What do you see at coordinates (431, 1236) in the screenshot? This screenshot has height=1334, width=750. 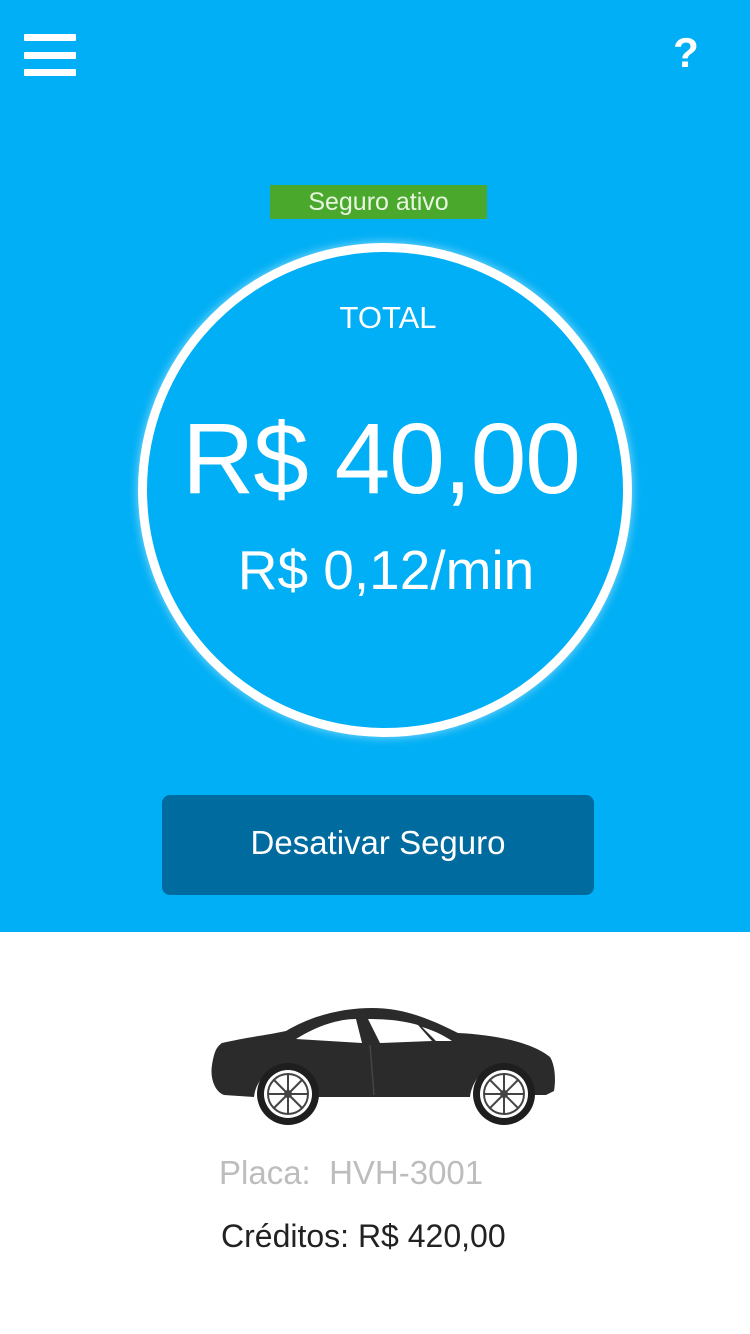 I see `credits-value: R$ 420,00` at bounding box center [431, 1236].